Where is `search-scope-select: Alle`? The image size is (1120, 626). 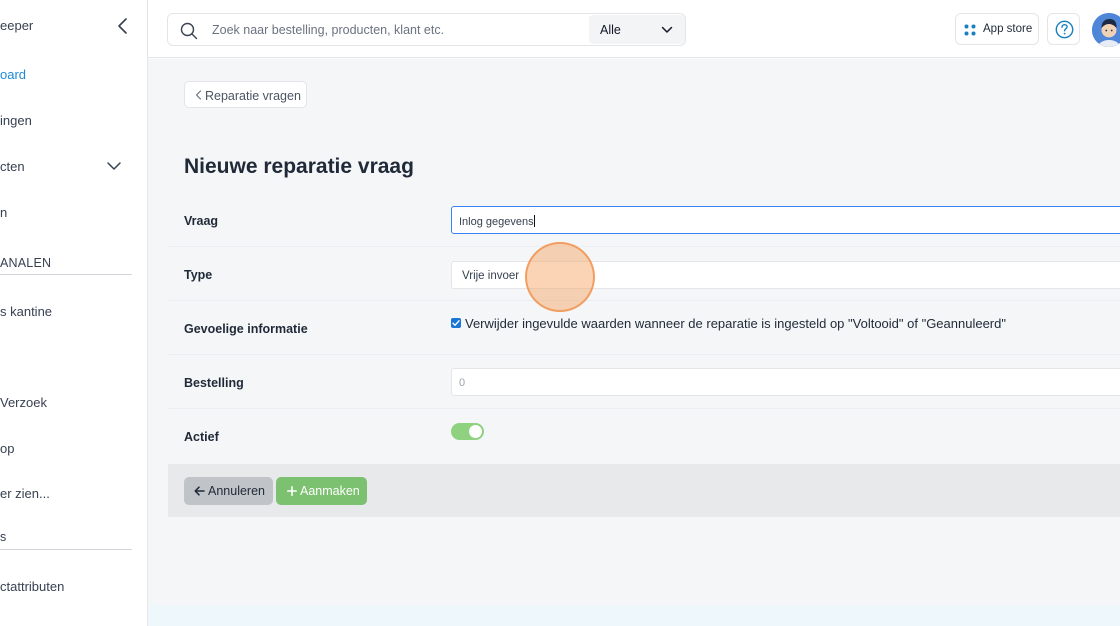 search-scope-select: Alle is located at coordinates (637, 29).